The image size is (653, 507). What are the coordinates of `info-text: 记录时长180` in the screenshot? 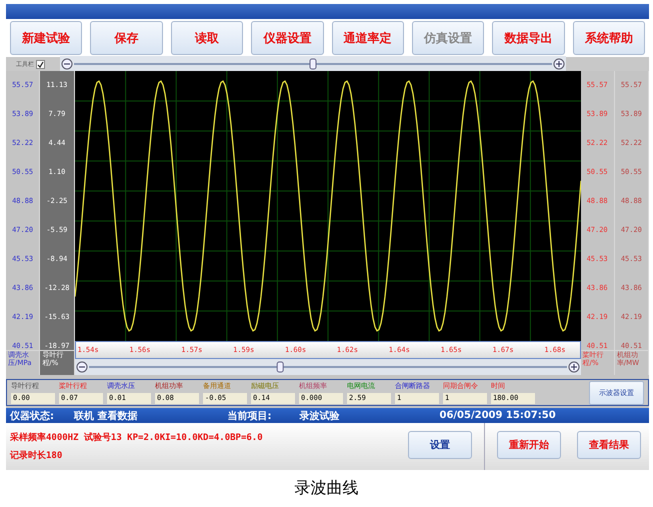 It's located at (37, 455).